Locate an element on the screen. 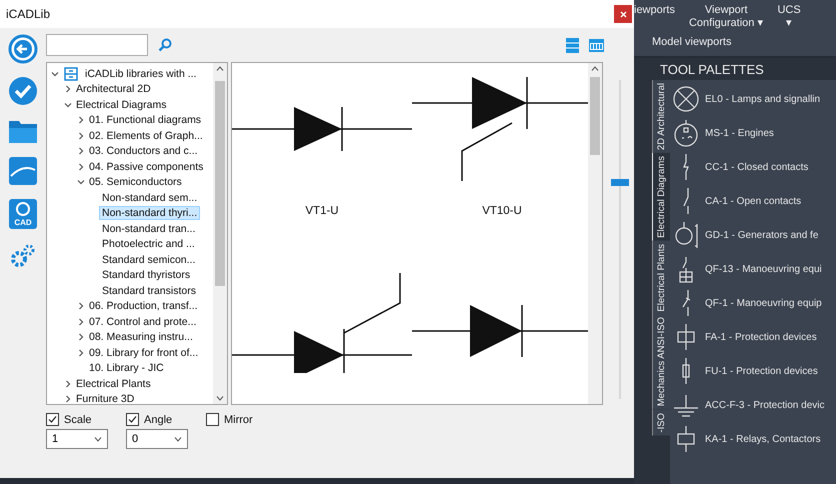 The width and height of the screenshot is (836, 484). ribbon-button: UCS ▾ is located at coordinates (789, 17).